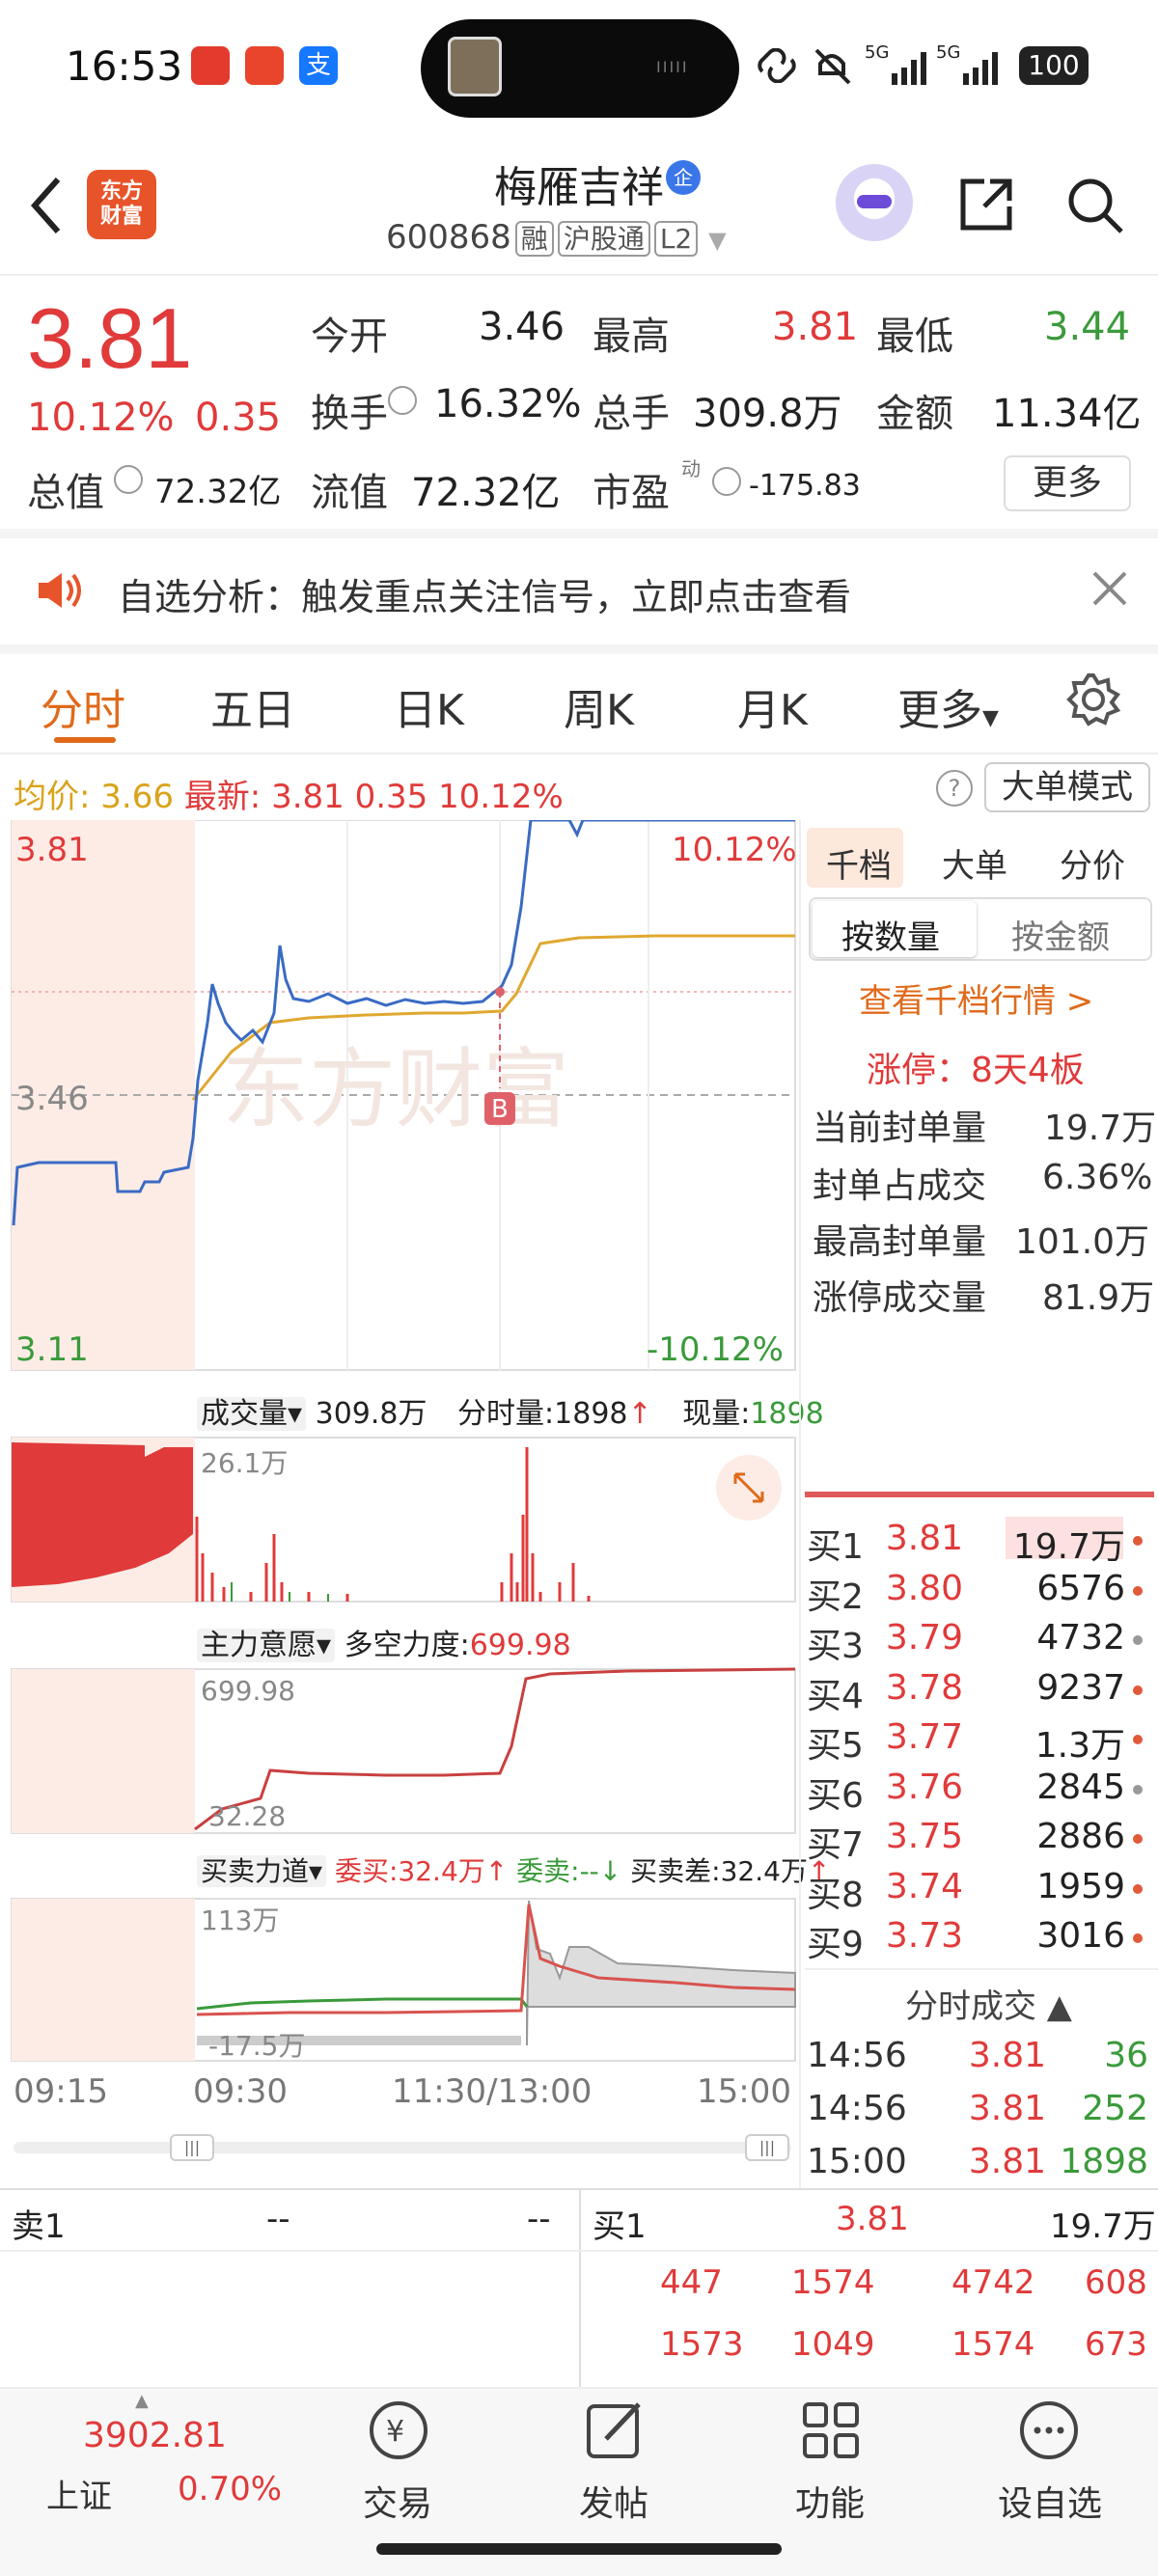 The image size is (1158, 2576). What do you see at coordinates (1103, 2227) in the screenshot?
I see `queue-buy1-volume: 19.7万` at bounding box center [1103, 2227].